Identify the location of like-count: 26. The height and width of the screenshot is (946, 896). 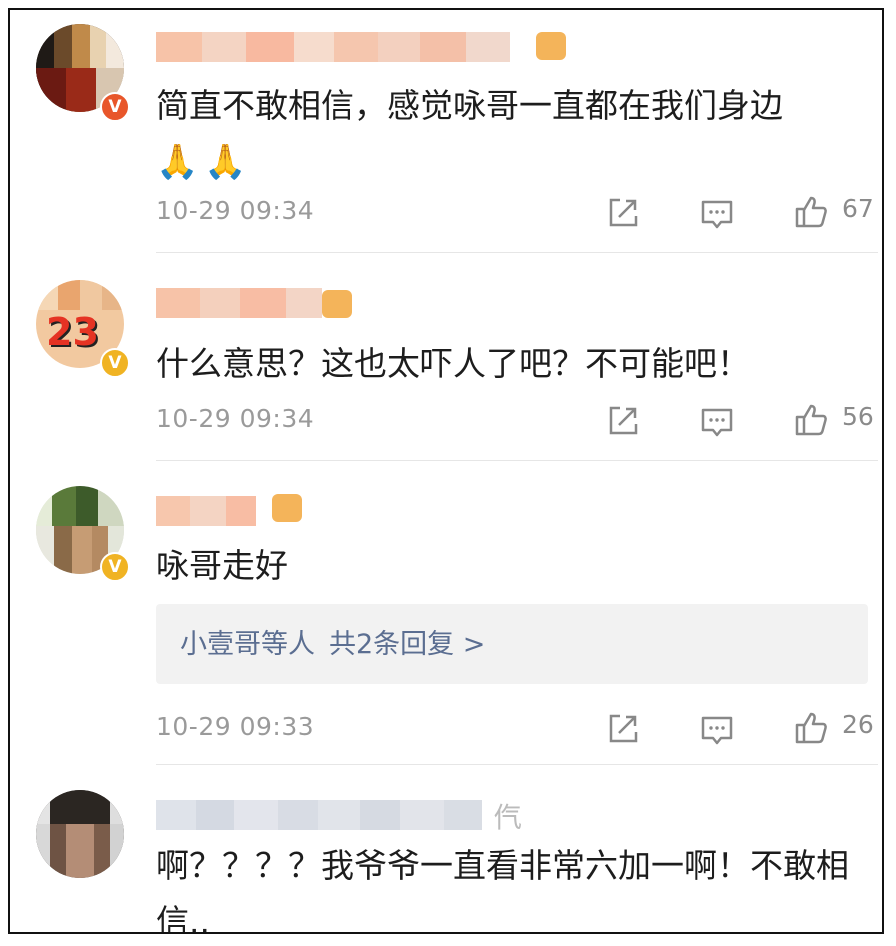
(858, 724).